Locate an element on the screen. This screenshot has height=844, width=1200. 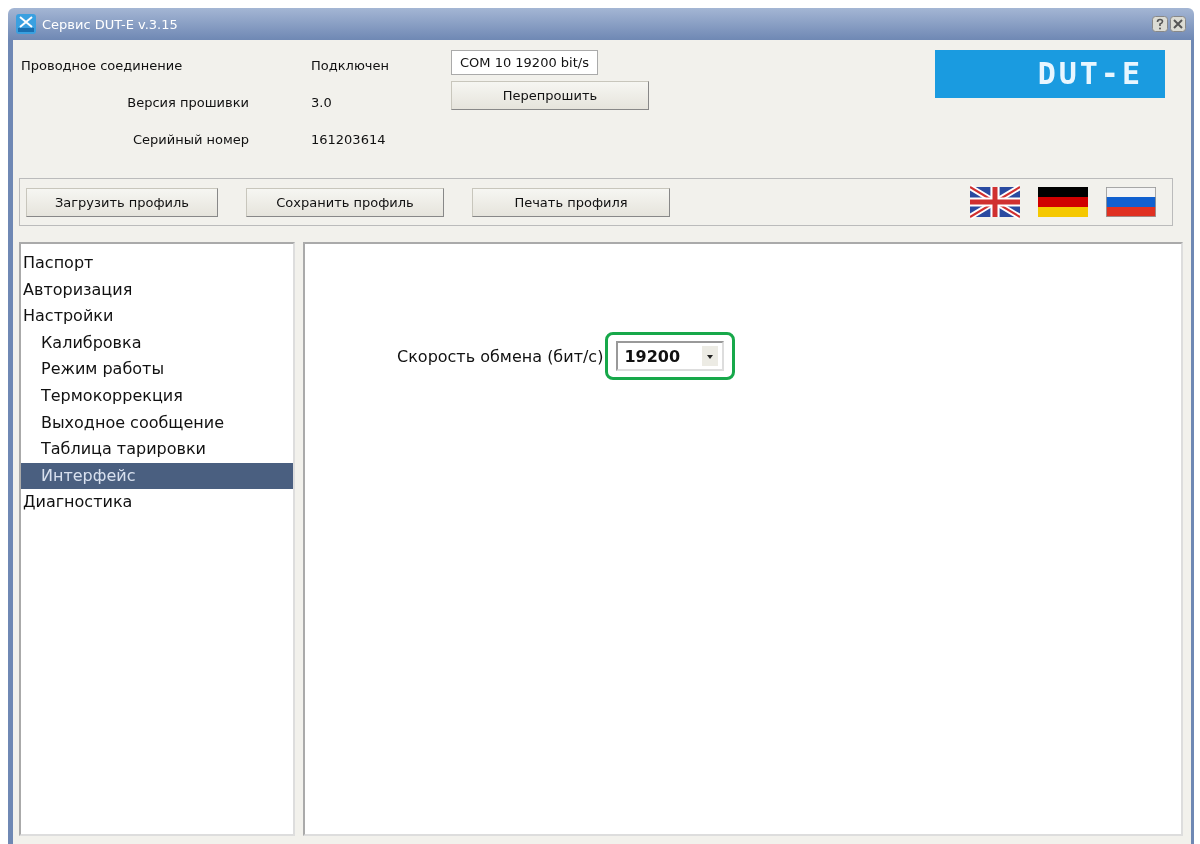
speed-dropdown: 19200 is located at coordinates (670, 356).